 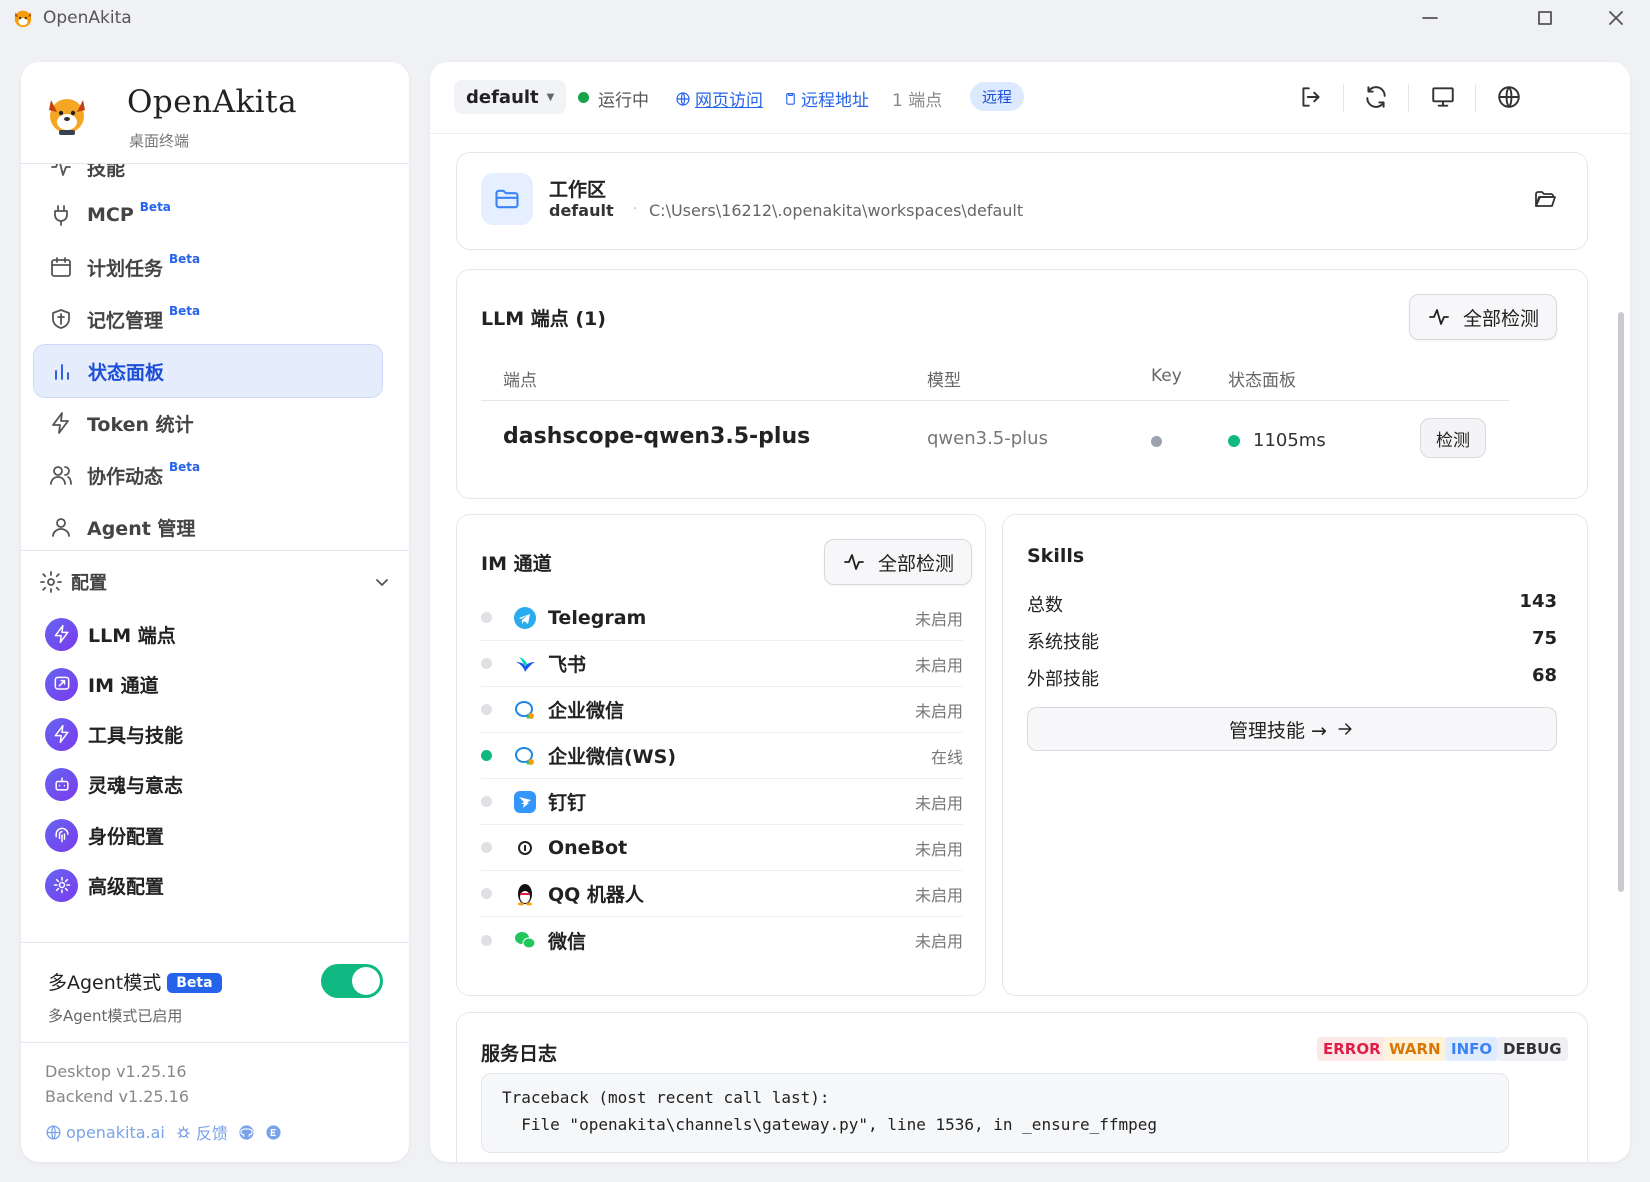 I want to click on multi-agent-text: 多Agent模式, so click(x=105, y=983).